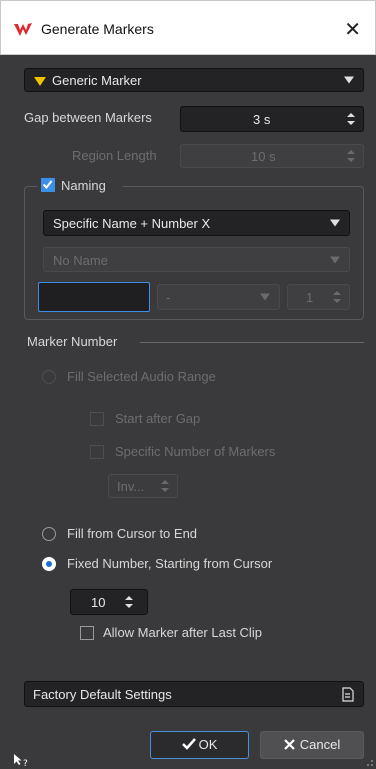 This screenshot has height=769, width=376. What do you see at coordinates (80, 260) in the screenshot?
I see `name-value: No Name` at bounding box center [80, 260].